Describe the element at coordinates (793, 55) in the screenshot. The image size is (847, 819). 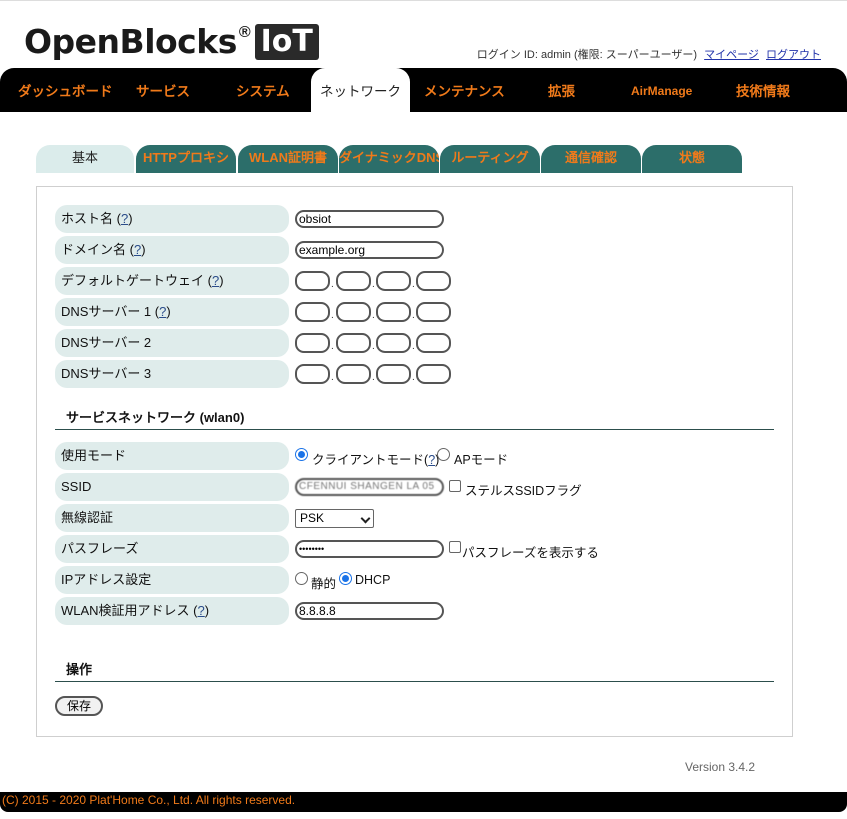
I see `logout-link: ログアウト` at that location.